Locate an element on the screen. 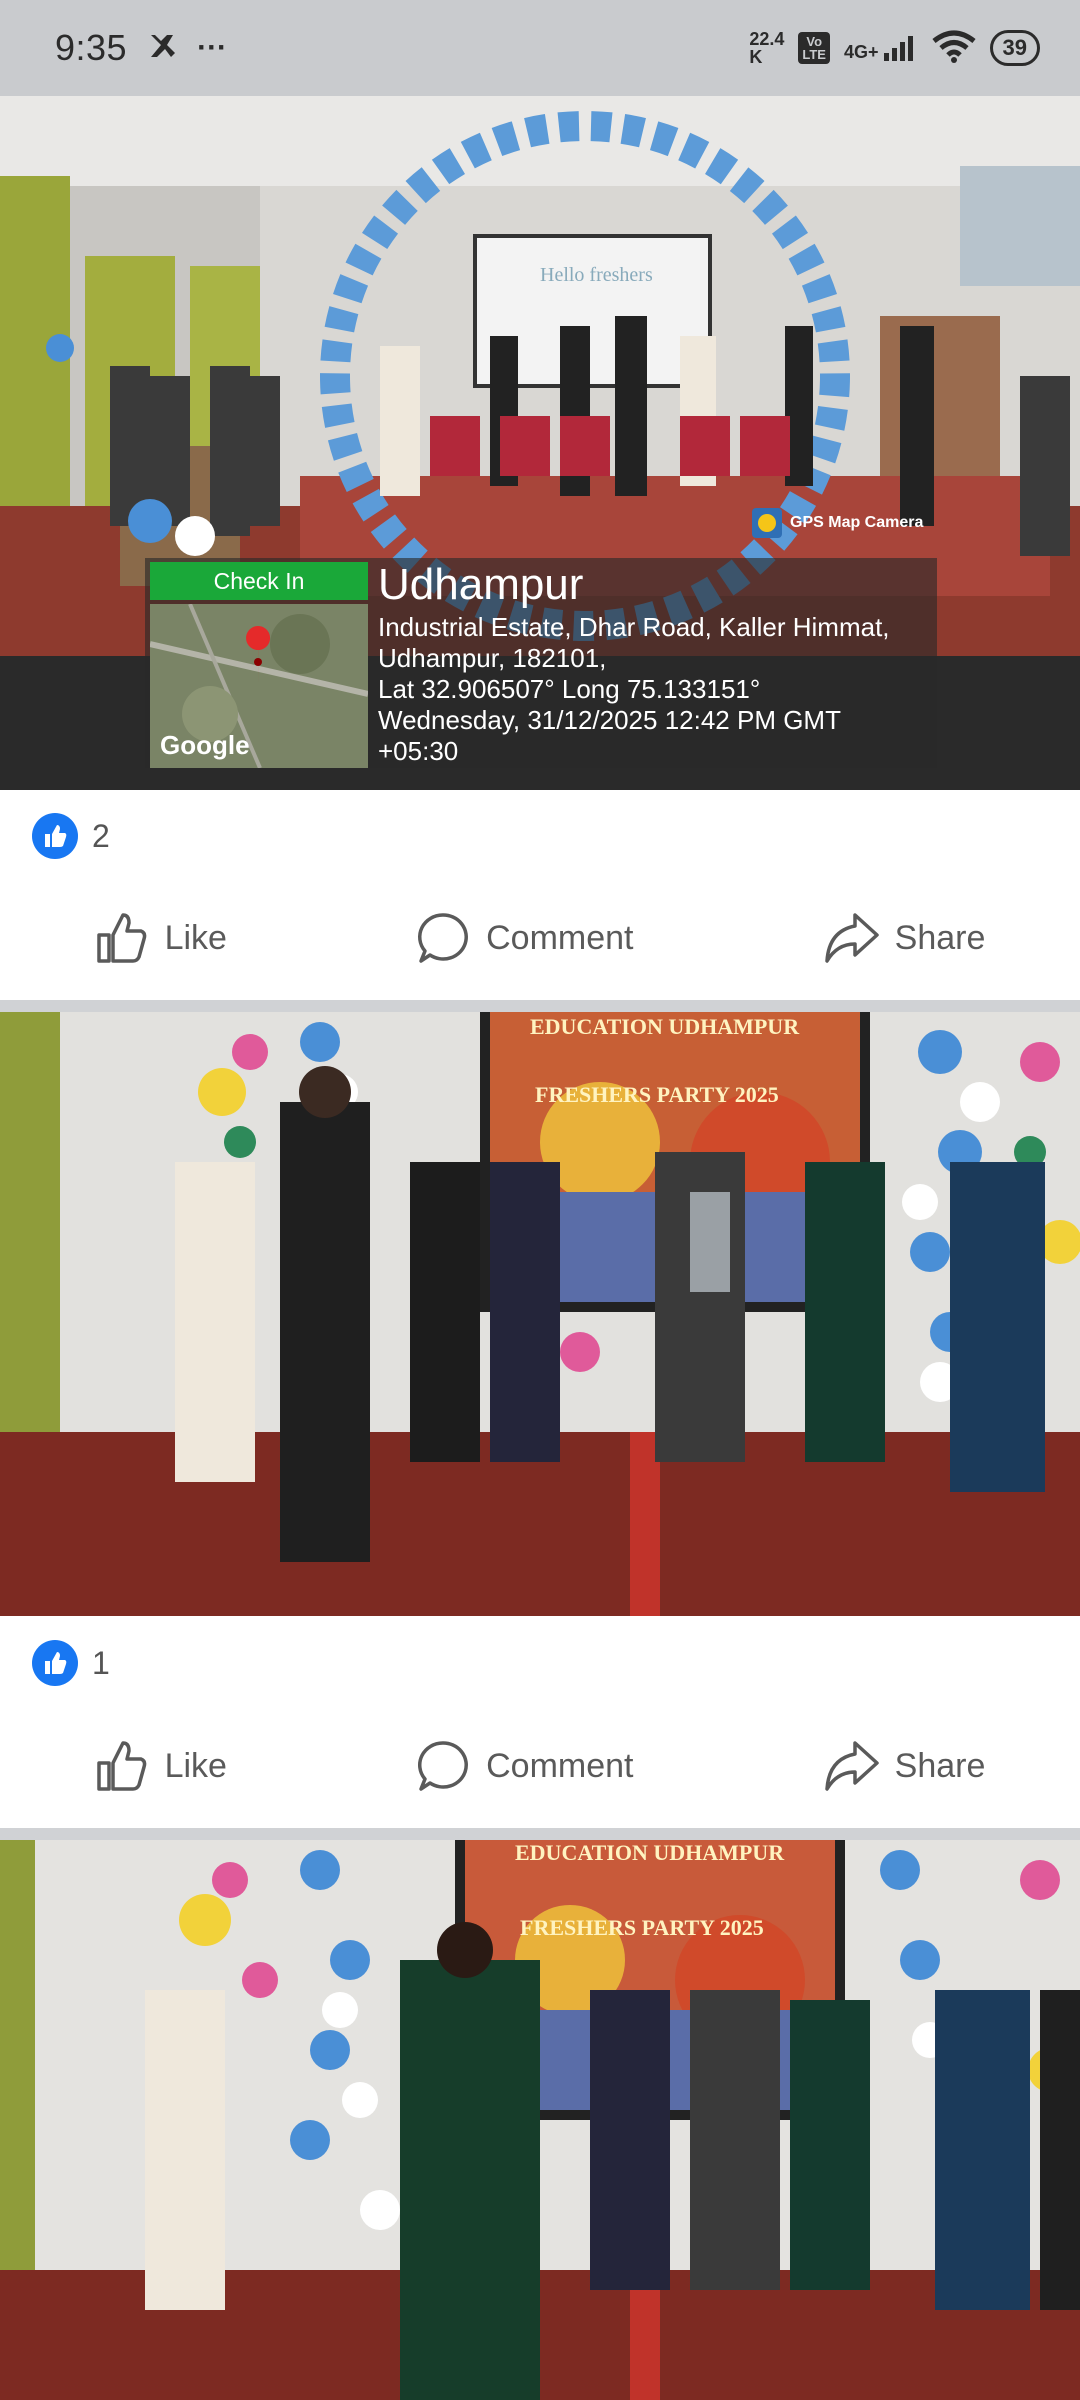 This screenshot has width=1080, height=2400. status-bar: 9:35 ··· 22.4 K Vo LTE 4G+ 39 is located at coordinates (540, 48).